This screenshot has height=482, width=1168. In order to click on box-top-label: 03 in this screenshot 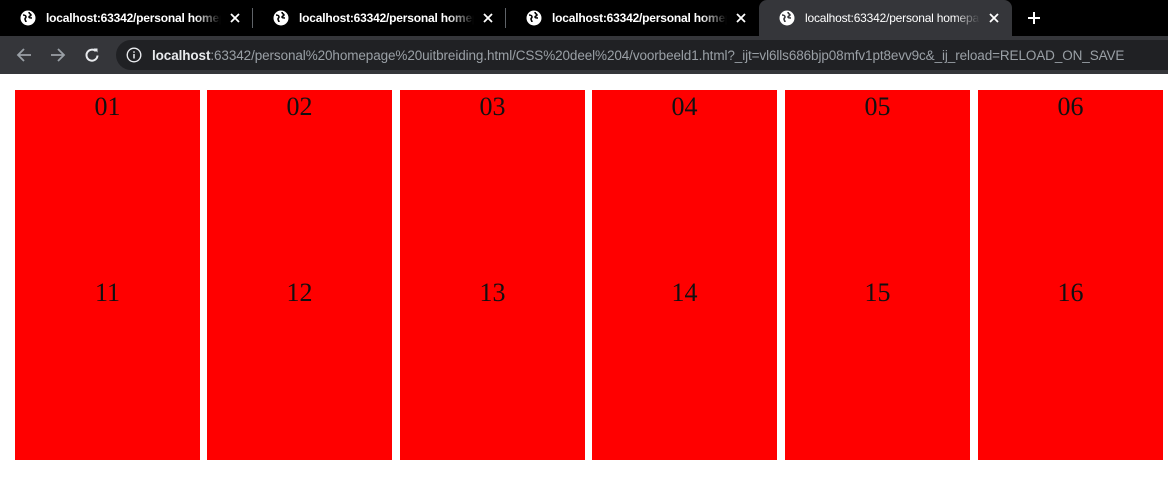, I will do `click(492, 106)`.